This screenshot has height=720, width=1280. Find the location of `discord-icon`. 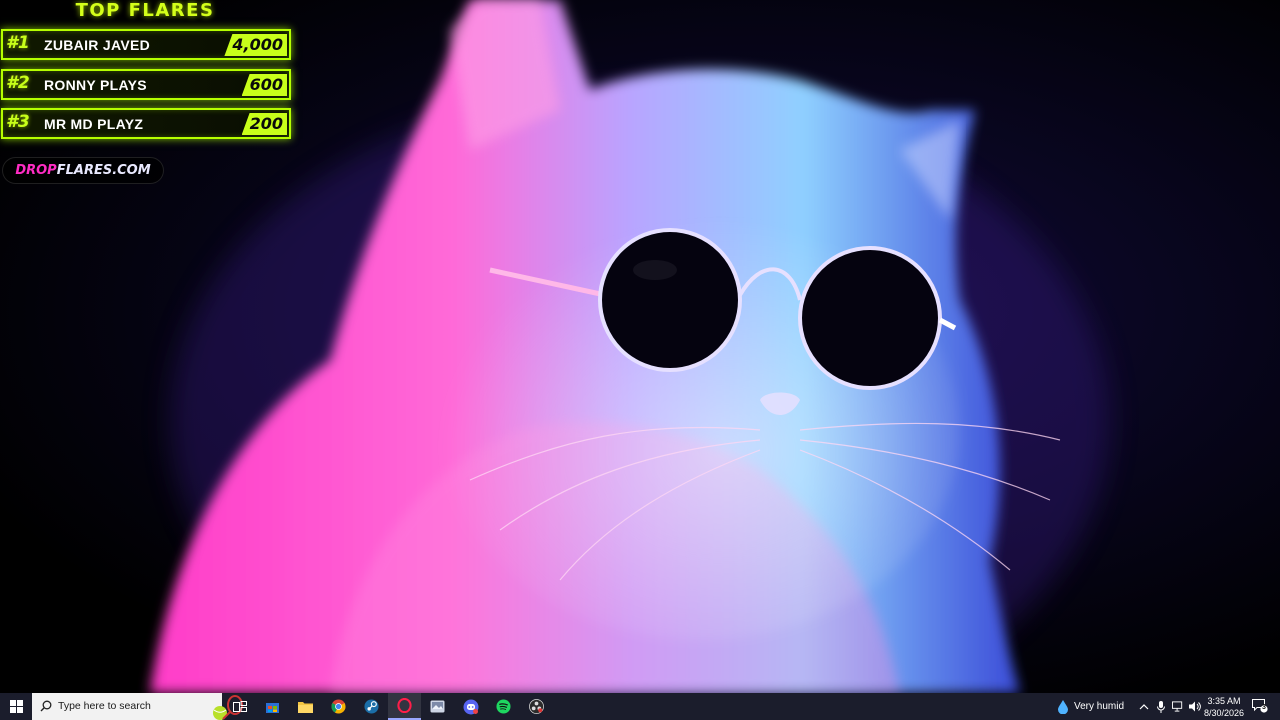

discord-icon is located at coordinates (470, 706).